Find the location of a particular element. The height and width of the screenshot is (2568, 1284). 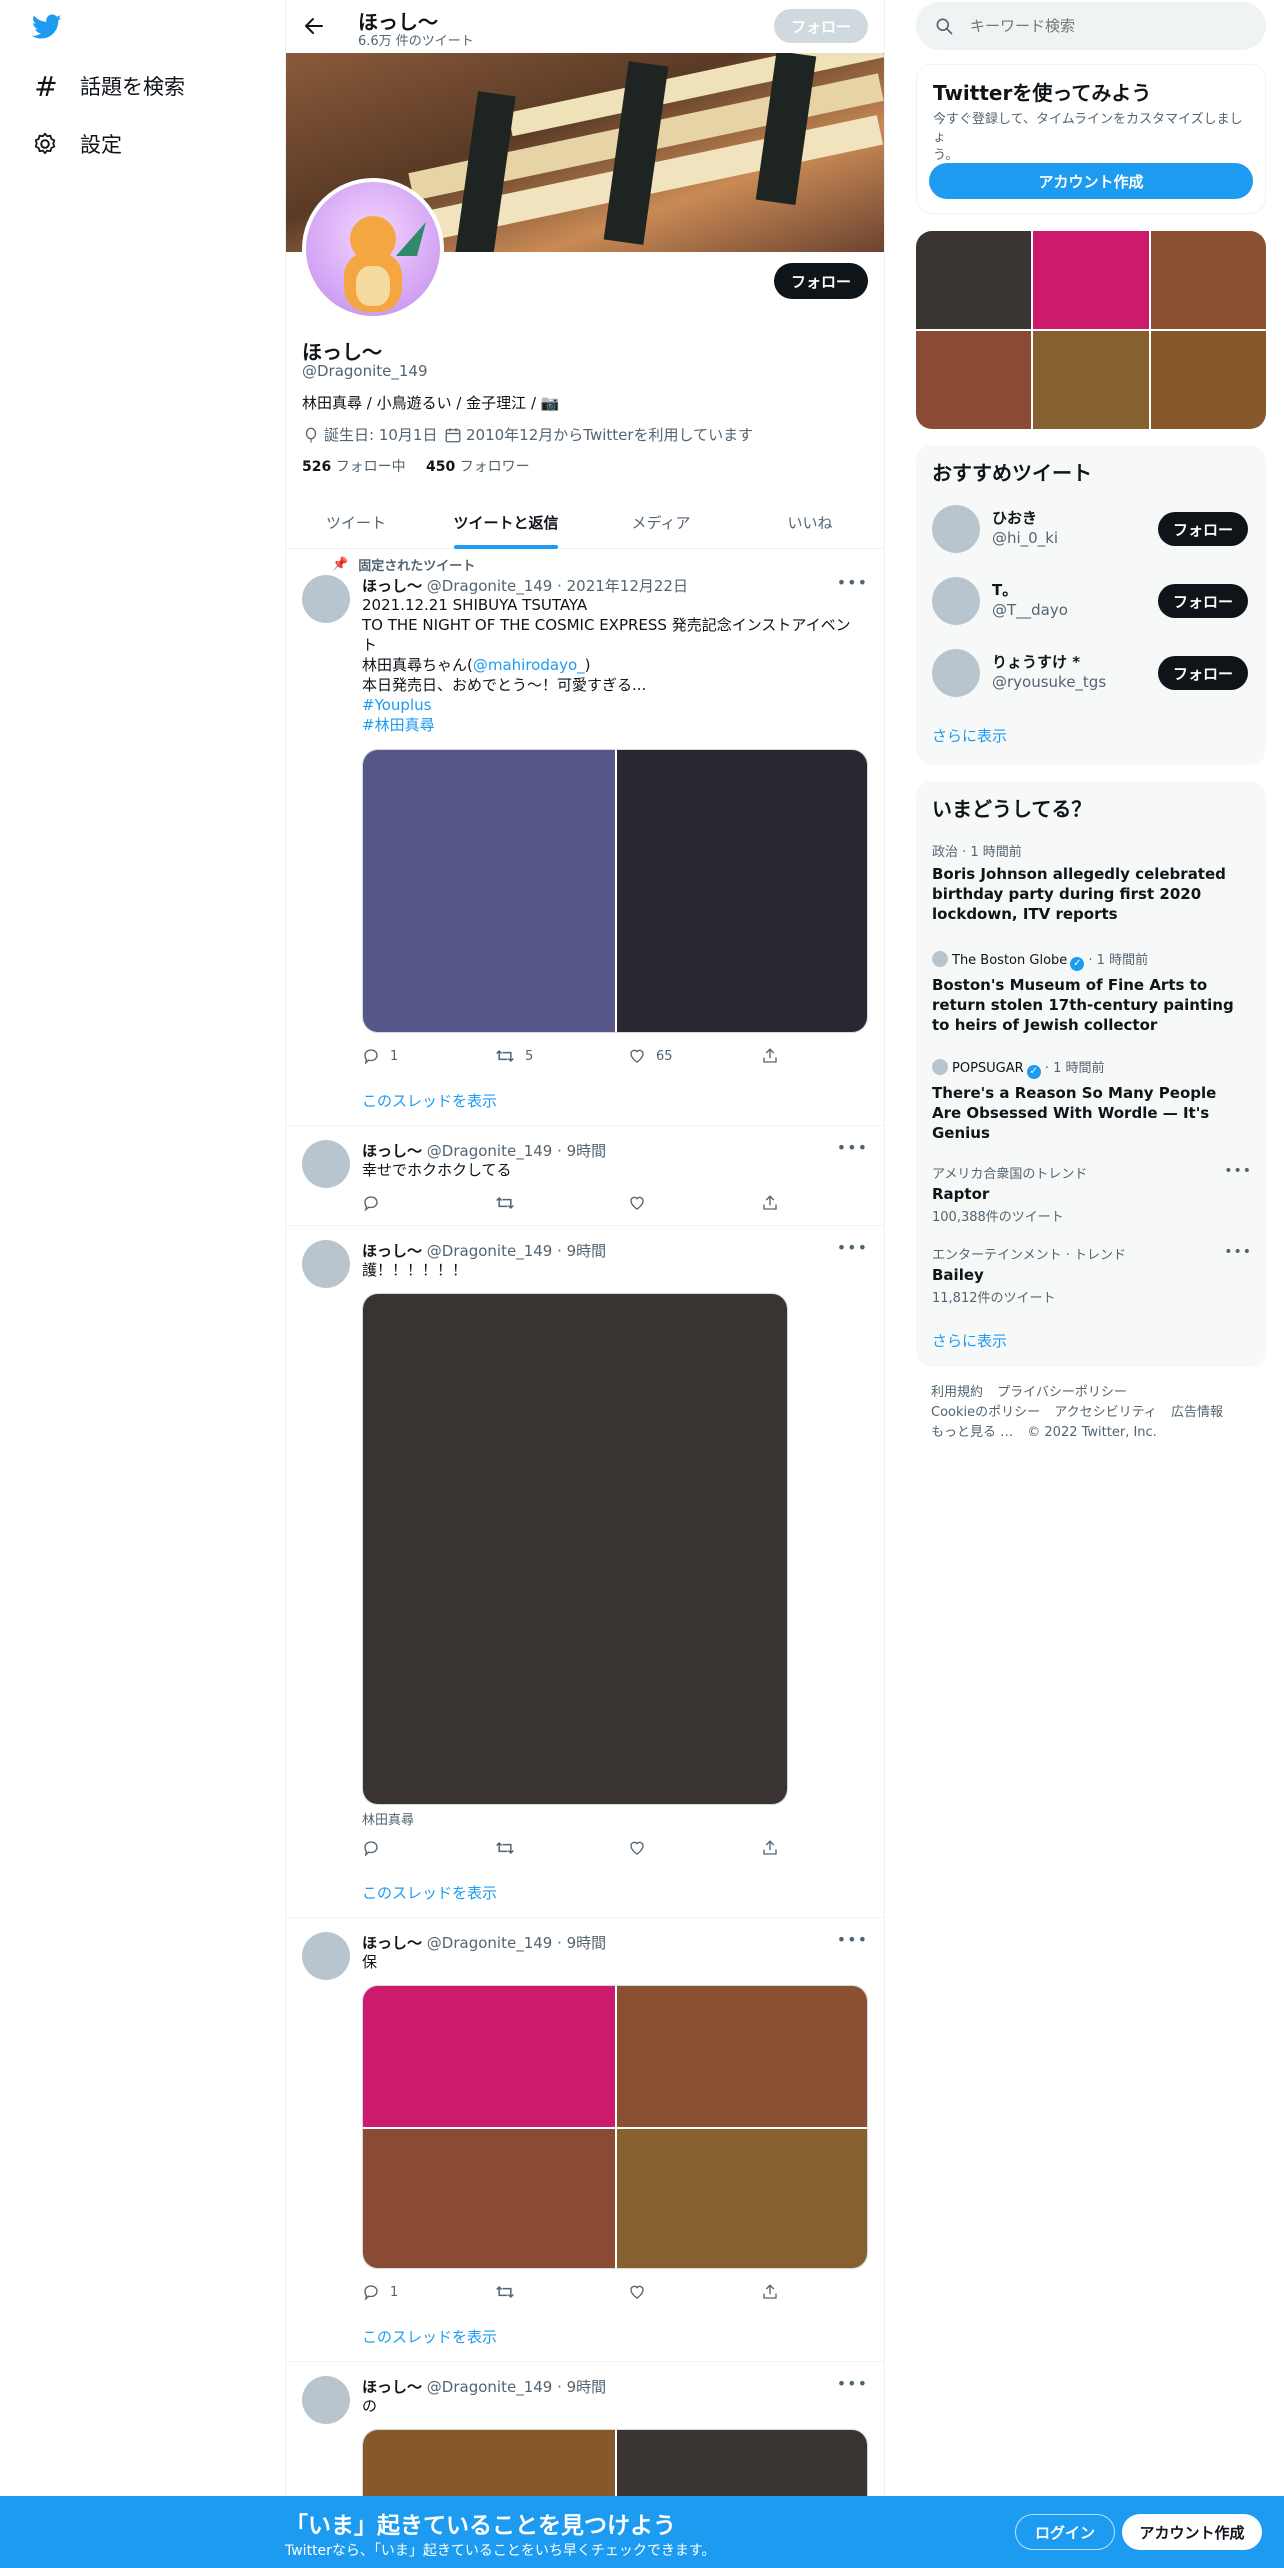

footer-link: プライバシーポリシー is located at coordinates (1062, 1392).